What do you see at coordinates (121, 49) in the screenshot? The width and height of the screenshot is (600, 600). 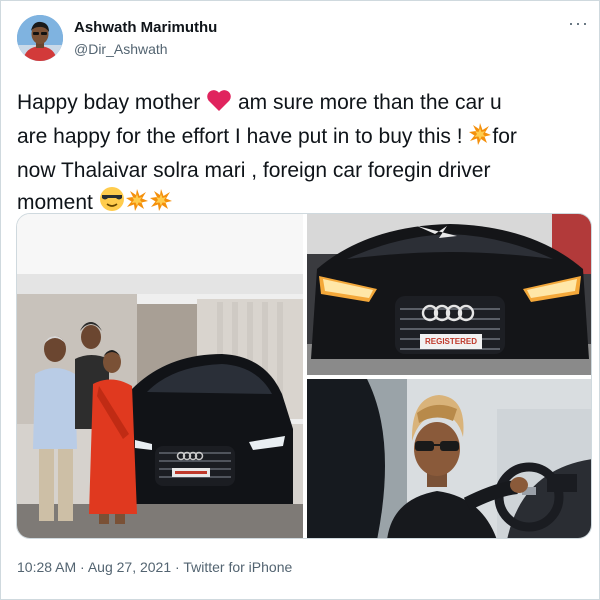 I see `author-handle: @Dir_Ashwath` at bounding box center [121, 49].